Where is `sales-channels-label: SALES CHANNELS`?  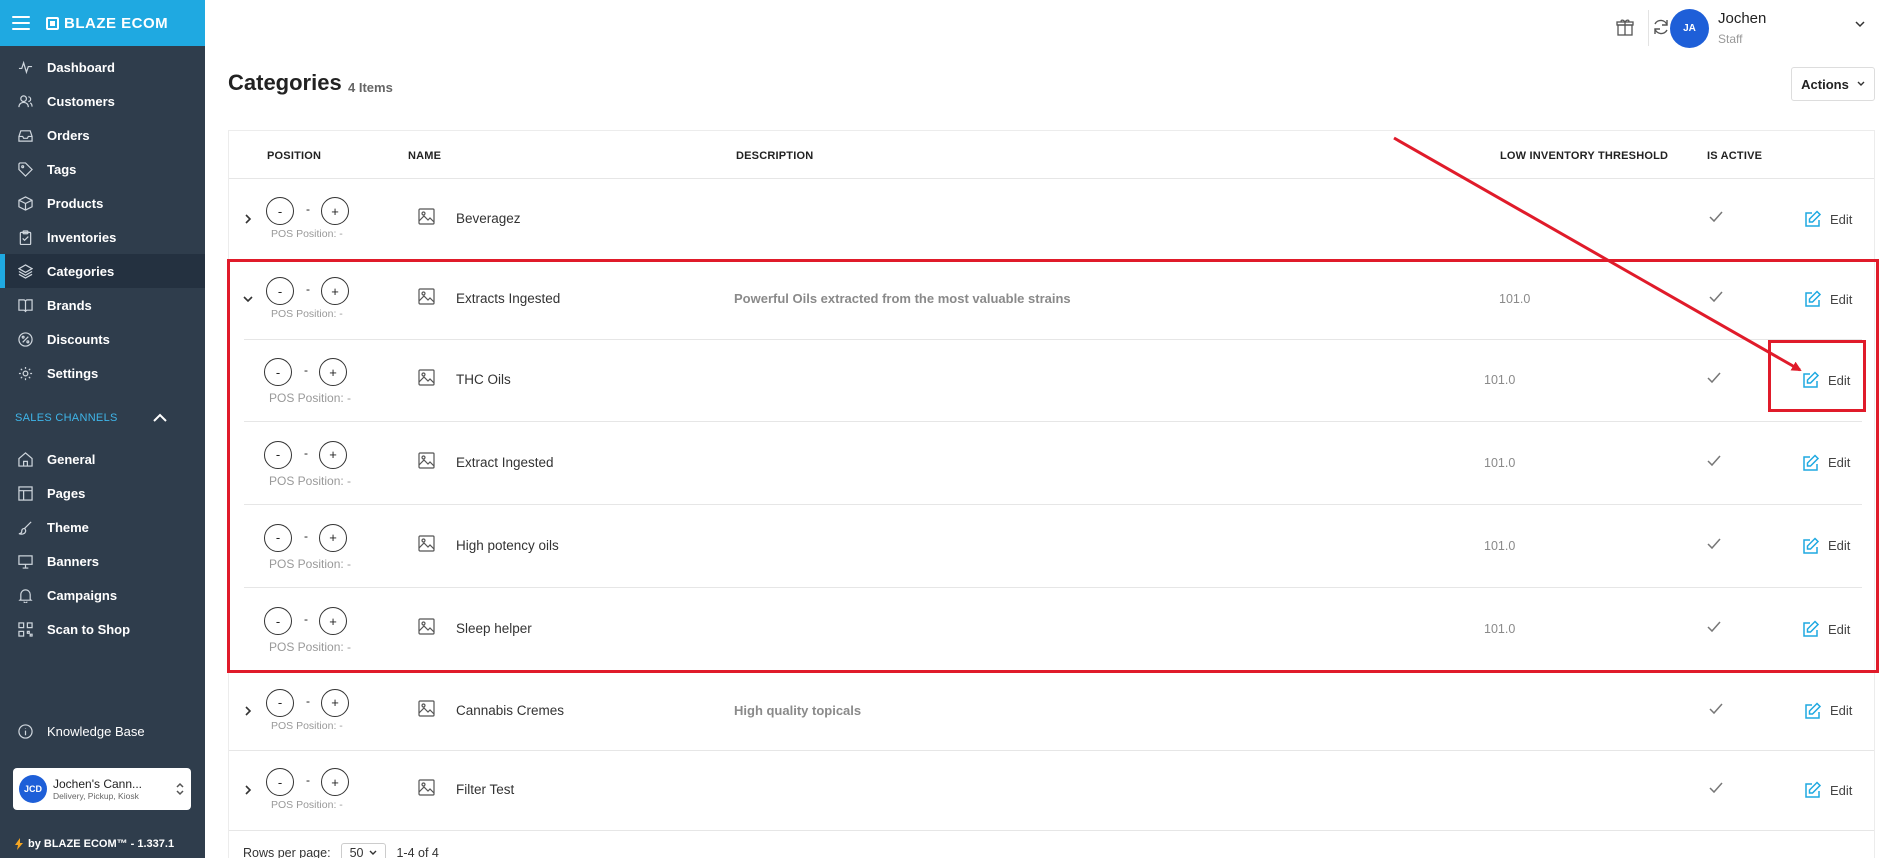
sales-channels-label: SALES CHANNELS is located at coordinates (66, 418).